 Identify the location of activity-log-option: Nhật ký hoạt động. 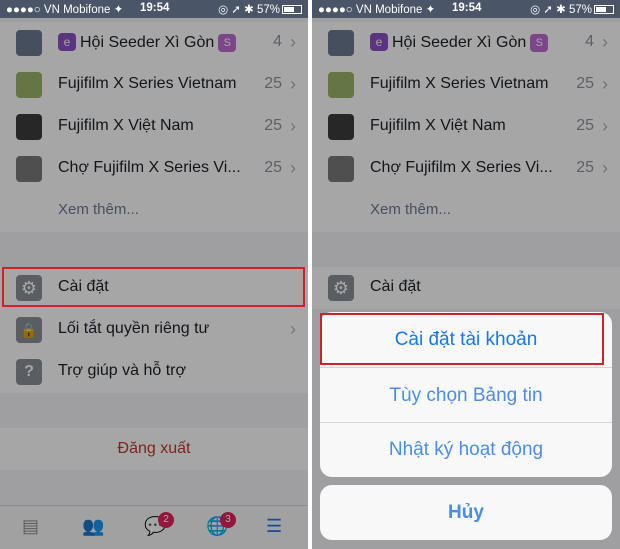
(466, 449).